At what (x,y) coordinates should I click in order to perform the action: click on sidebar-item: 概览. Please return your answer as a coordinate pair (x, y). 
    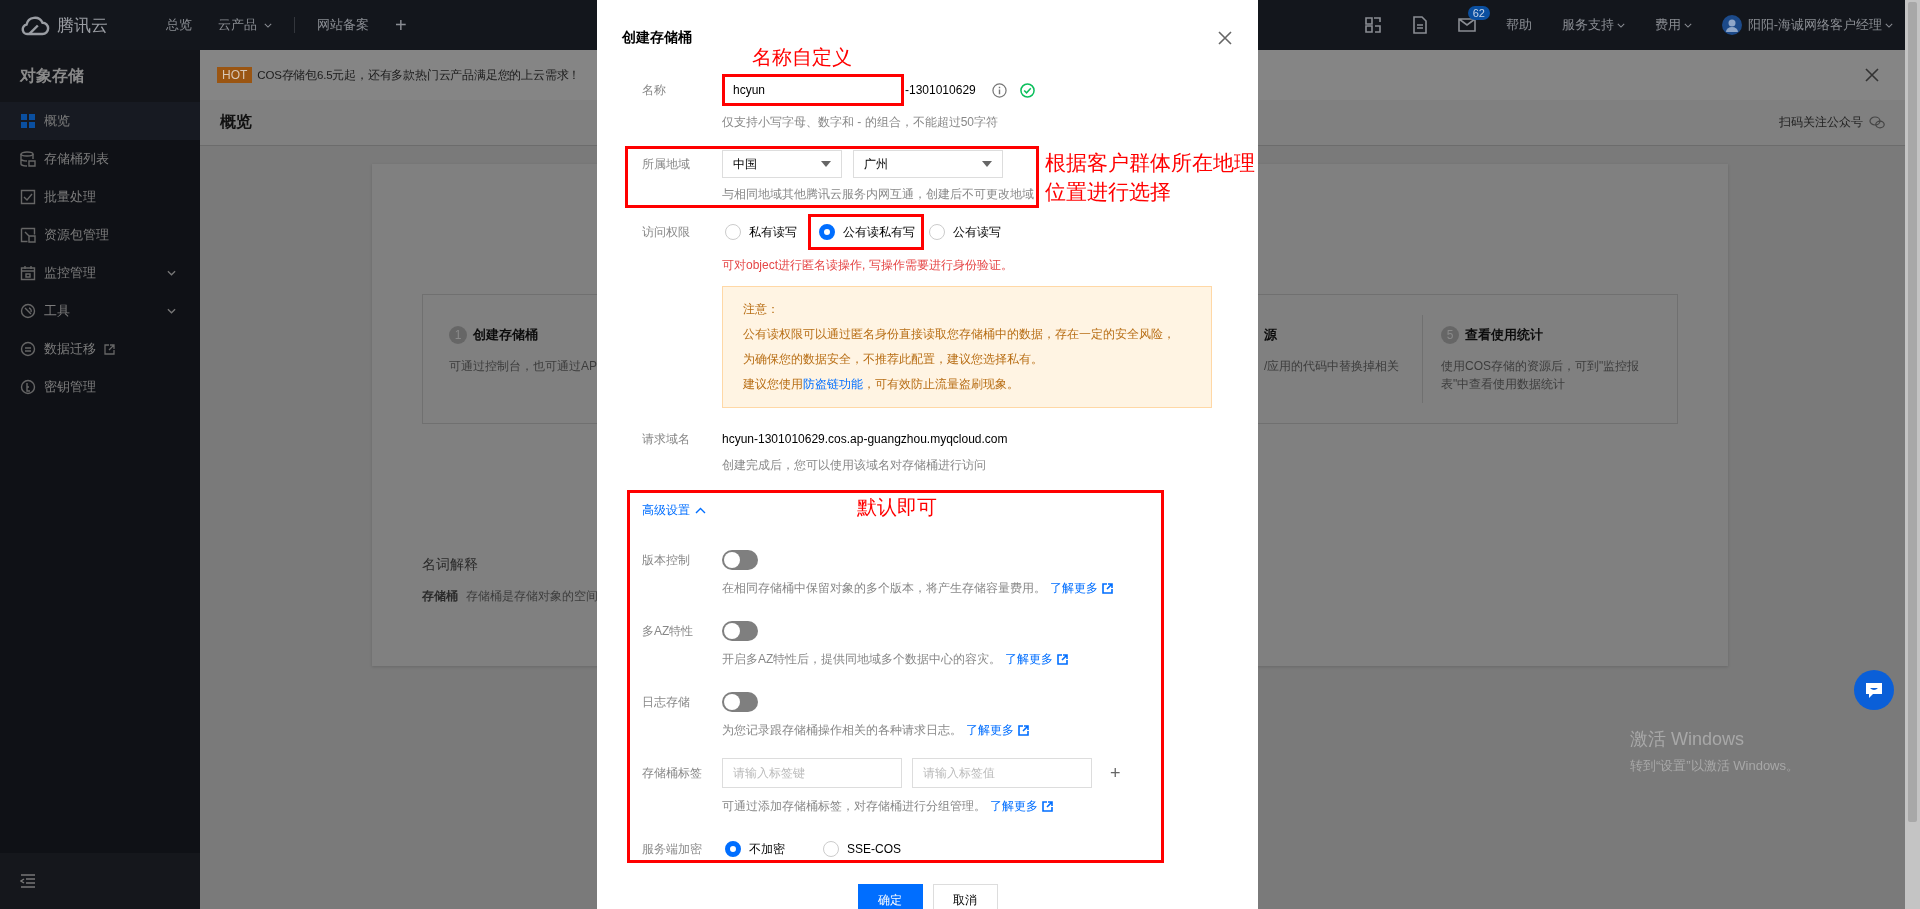
    Looking at the image, I should click on (100, 121).